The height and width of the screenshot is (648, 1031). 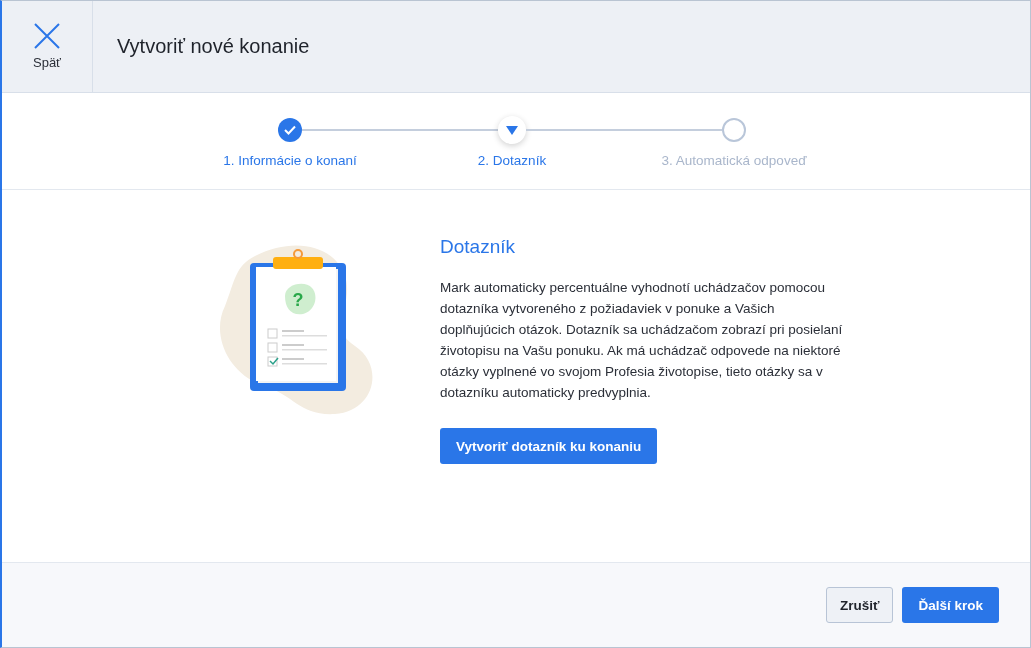 What do you see at coordinates (47, 36) in the screenshot?
I see `close-icon` at bounding box center [47, 36].